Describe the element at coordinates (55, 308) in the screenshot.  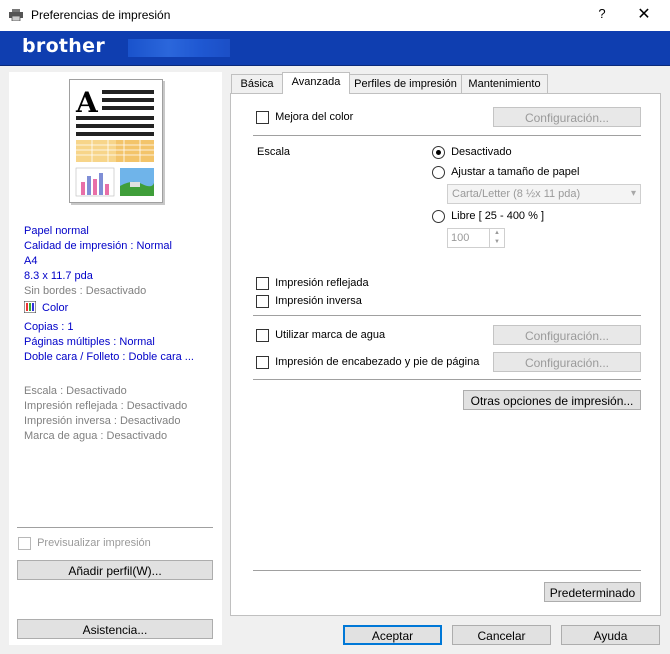
I see `summary-color-label: Color` at that location.